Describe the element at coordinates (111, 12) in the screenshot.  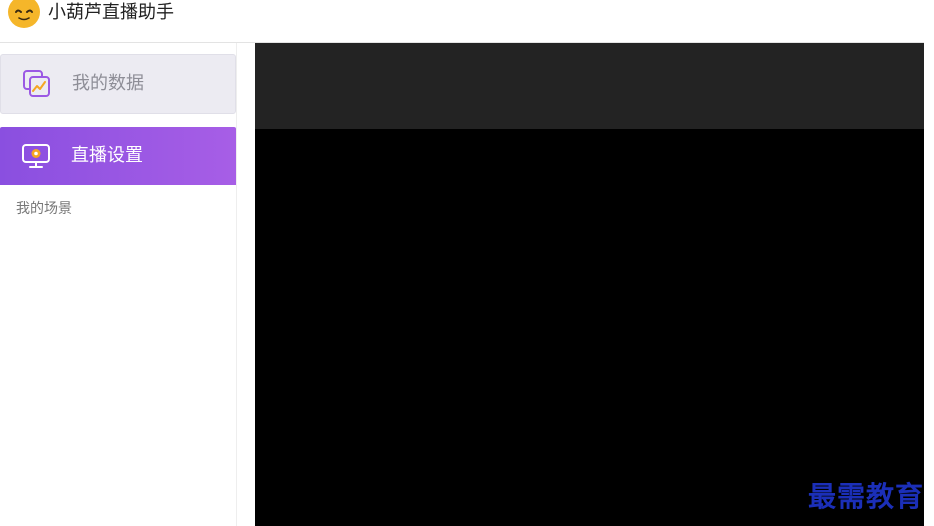
I see `app-title: 小葫芦直播助手` at that location.